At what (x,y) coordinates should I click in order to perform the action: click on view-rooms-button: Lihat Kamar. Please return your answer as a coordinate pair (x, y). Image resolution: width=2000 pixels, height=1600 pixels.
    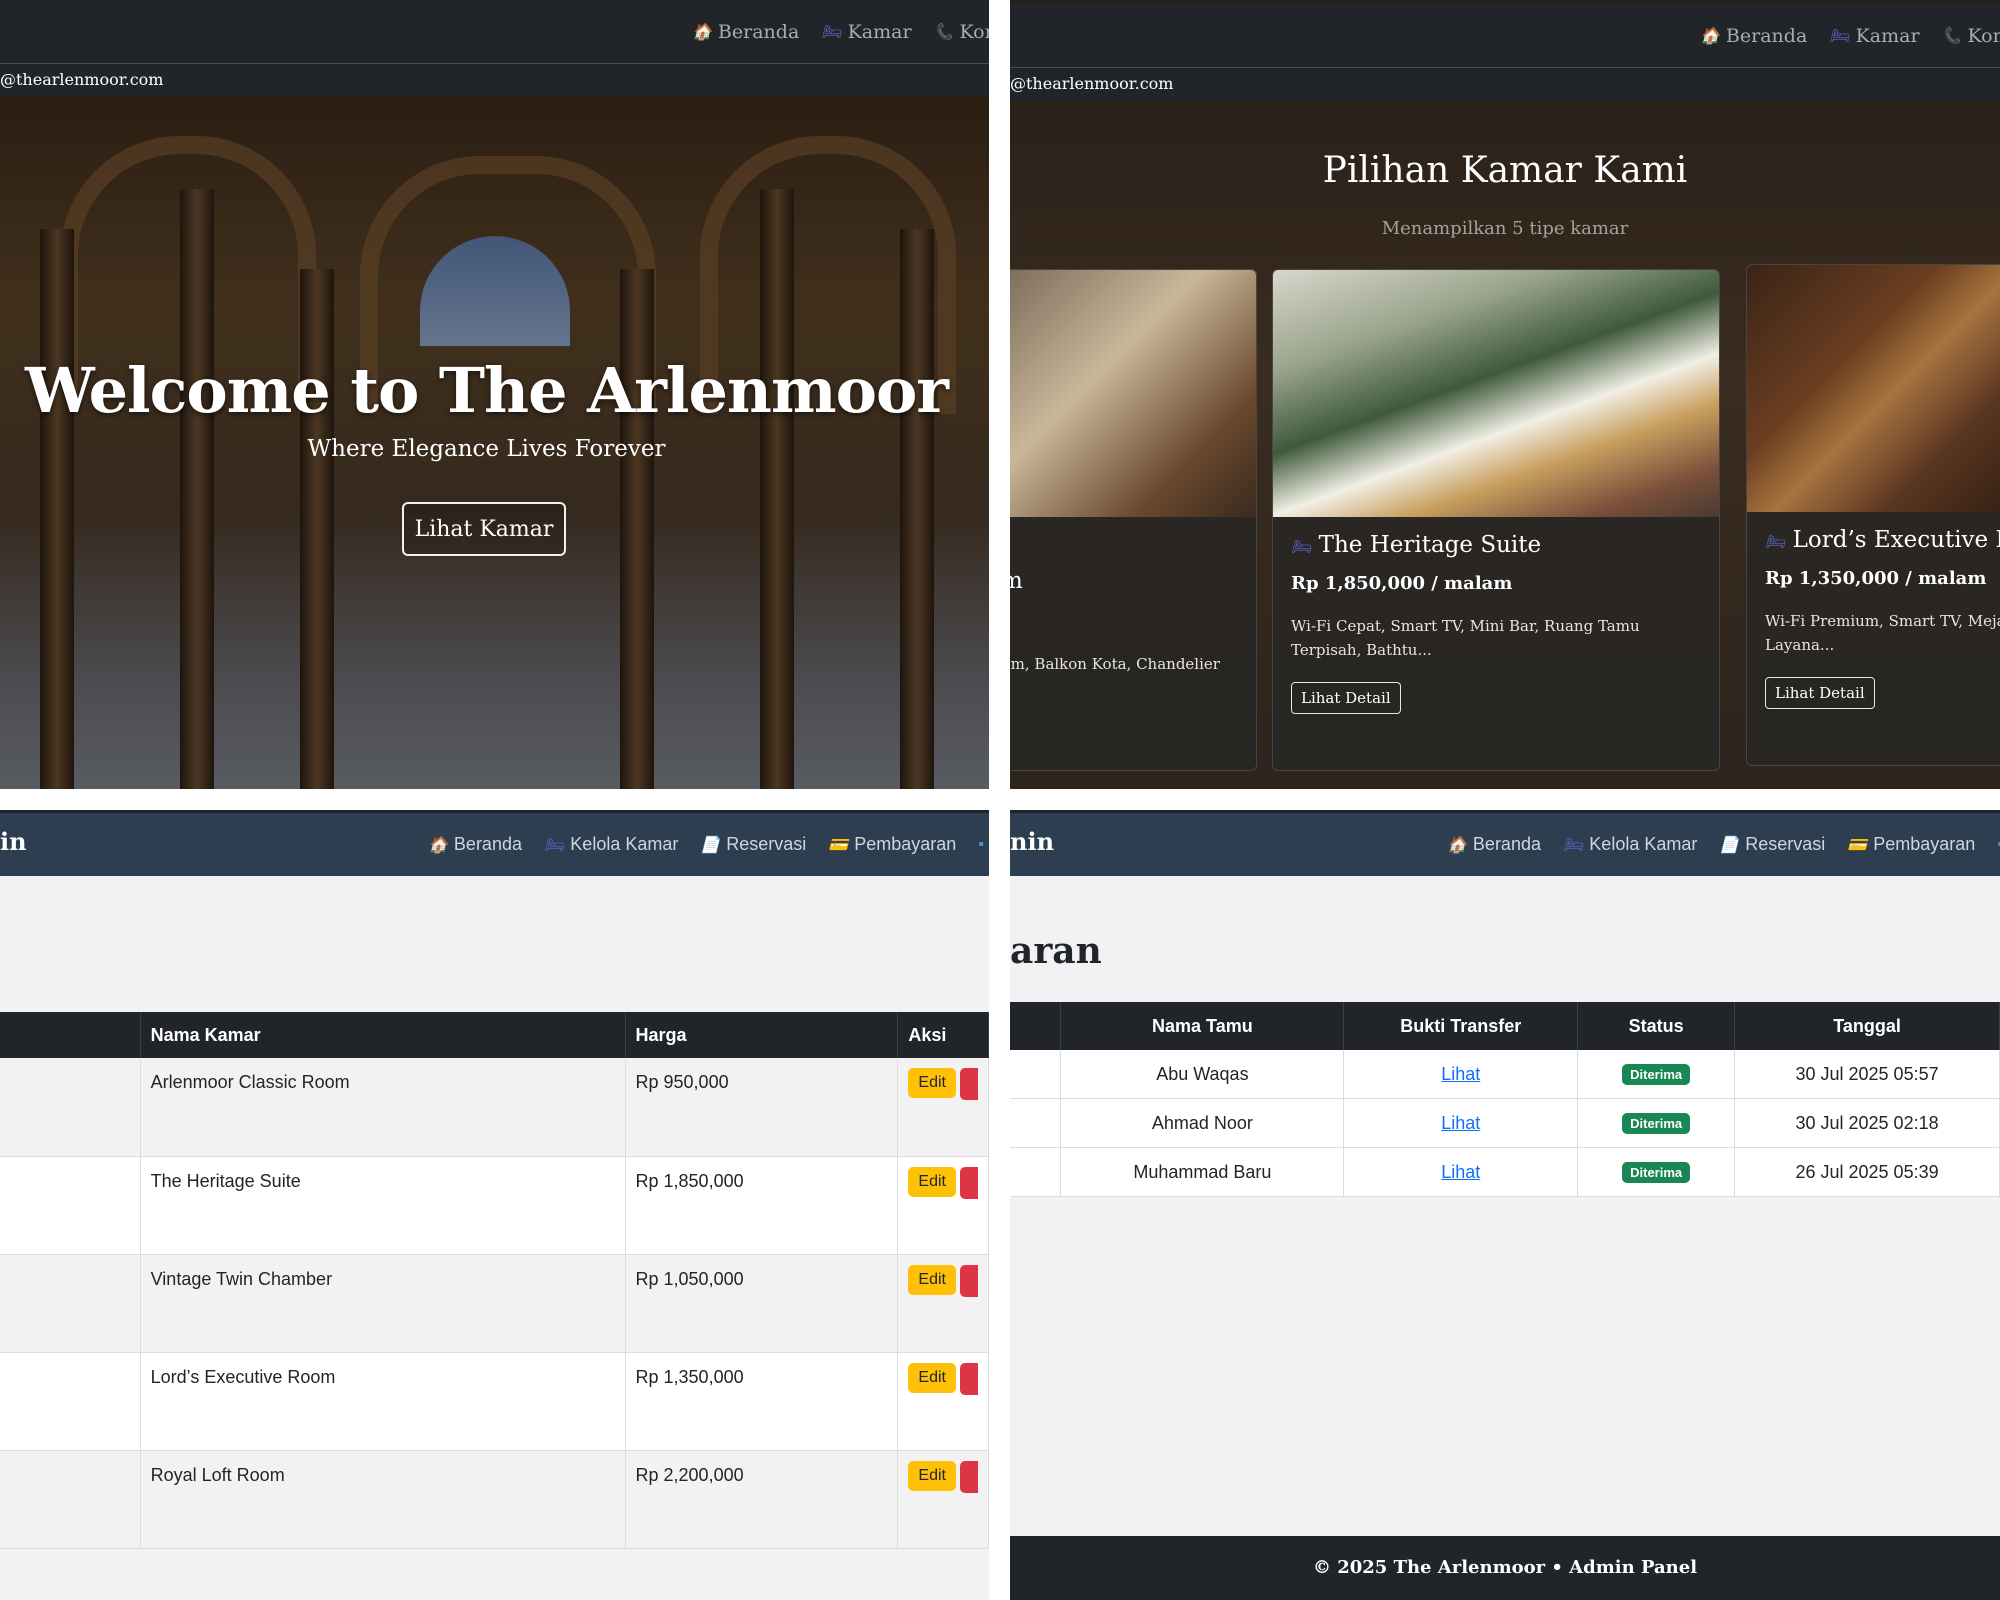
    Looking at the image, I should click on (484, 529).